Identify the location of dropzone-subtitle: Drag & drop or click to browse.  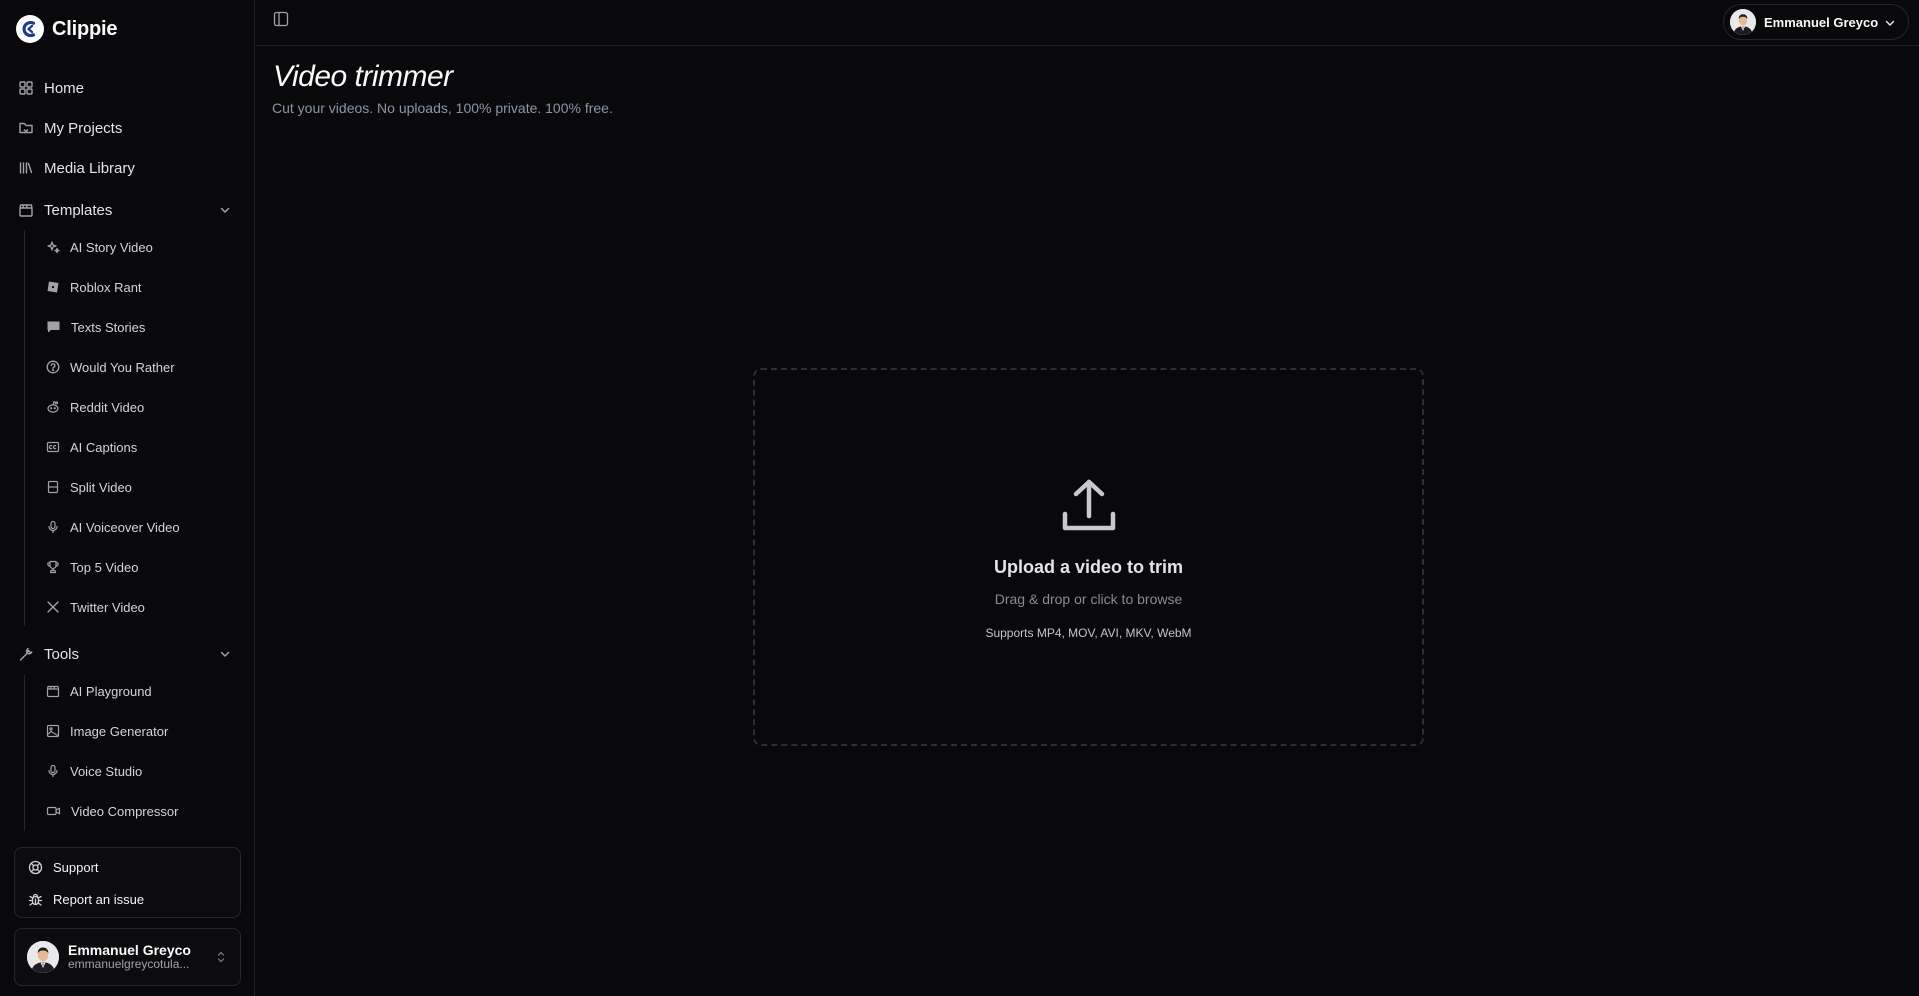
(1088, 599).